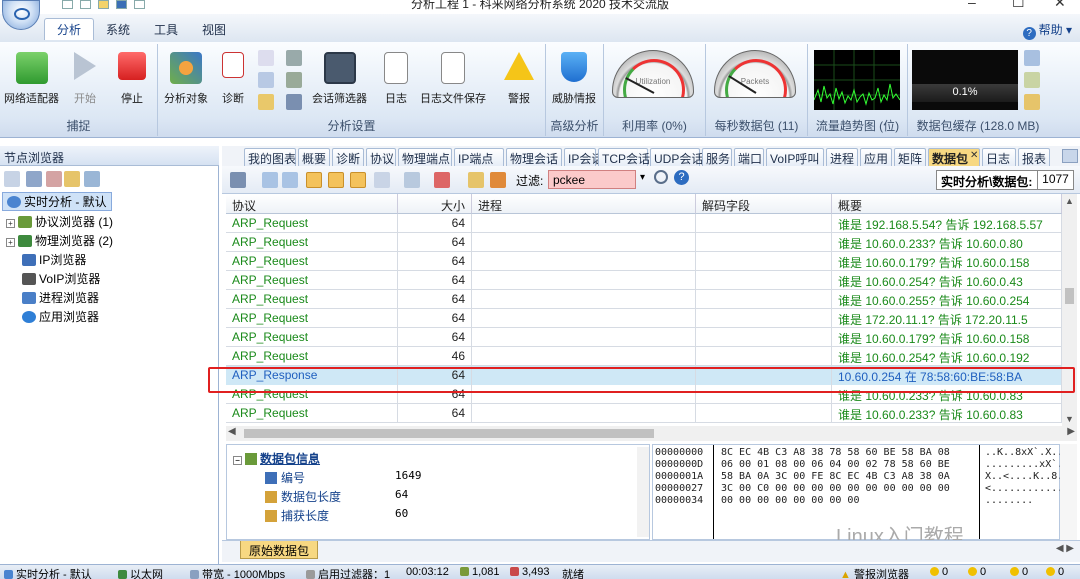 This screenshot has width=1080, height=579. What do you see at coordinates (57, 201) in the screenshot?
I see `tree-item-realtime-analysis: 实时分析 - 默认` at bounding box center [57, 201].